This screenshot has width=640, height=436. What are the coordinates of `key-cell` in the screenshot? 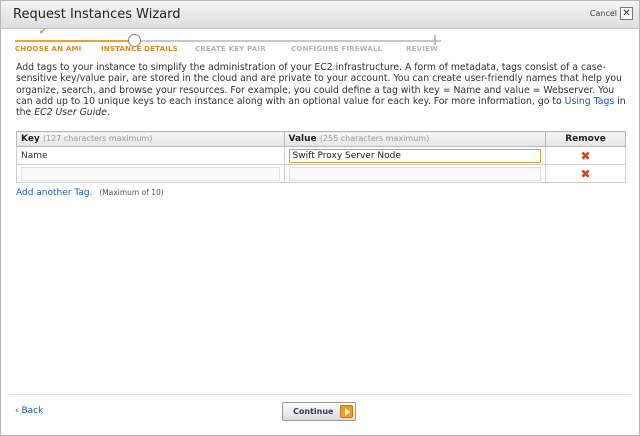 It's located at (150, 173).